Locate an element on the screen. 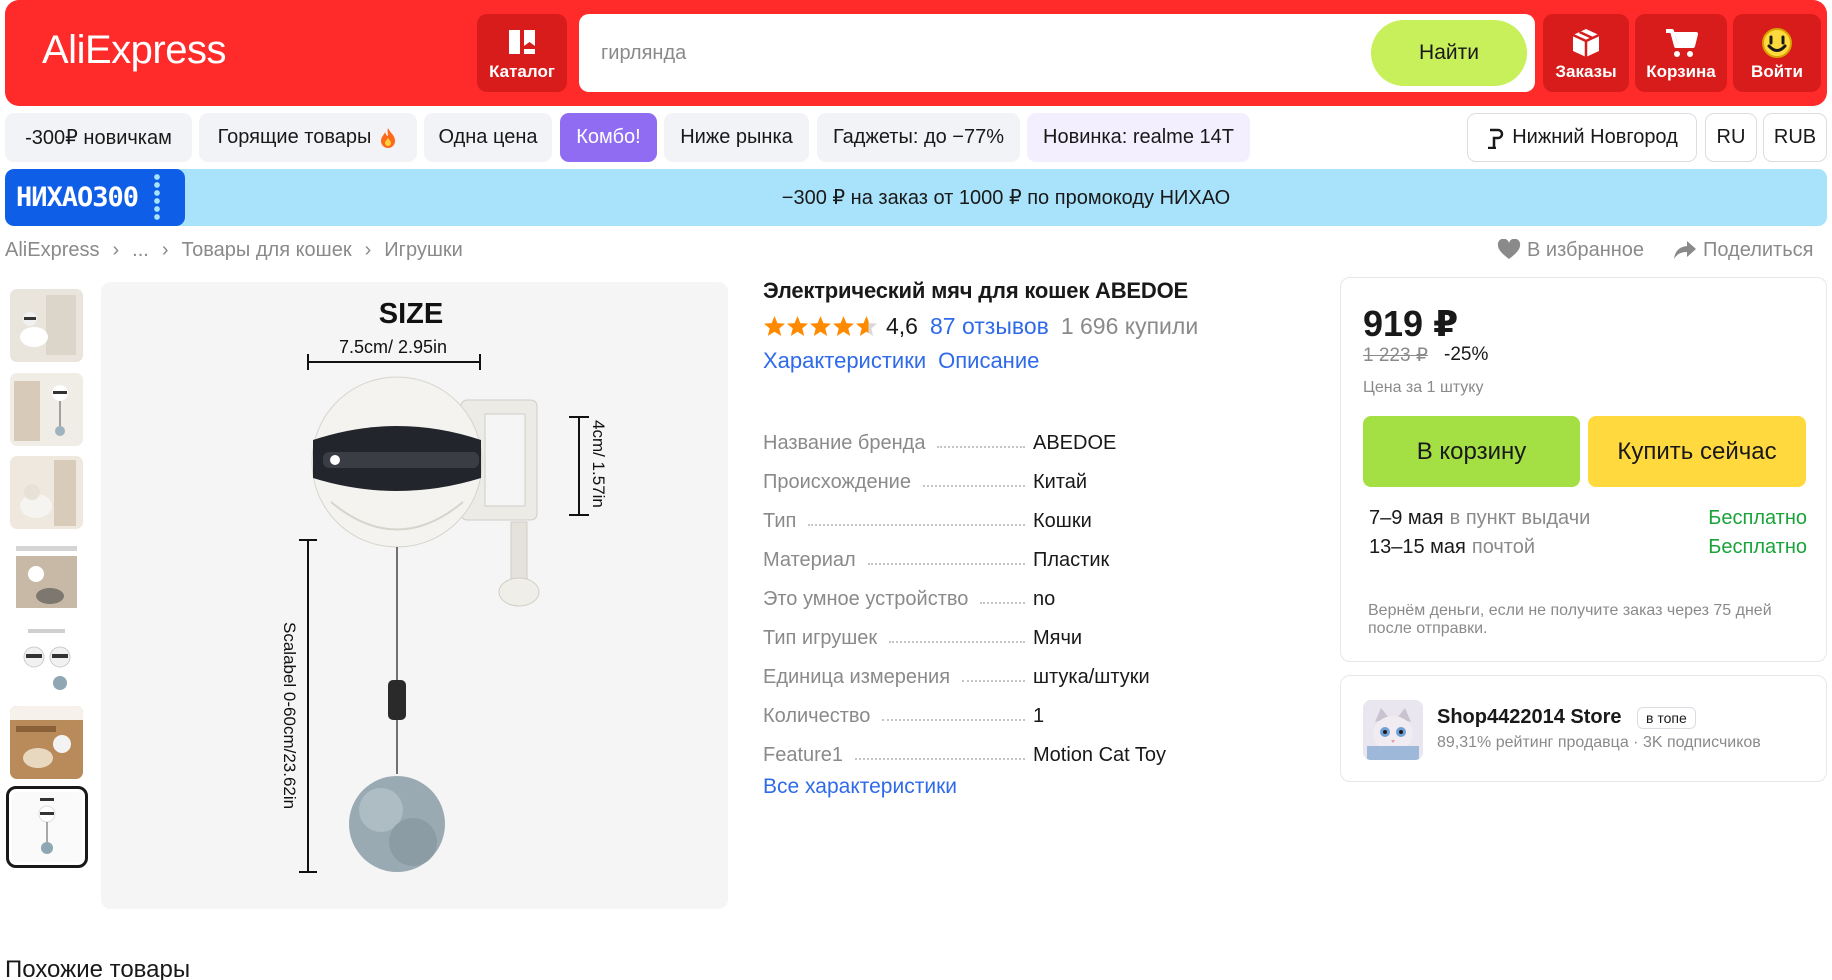 Image resolution: width=1832 pixels, height=980 pixels. chip-below-market: Ниже рынка is located at coordinates (736, 137).